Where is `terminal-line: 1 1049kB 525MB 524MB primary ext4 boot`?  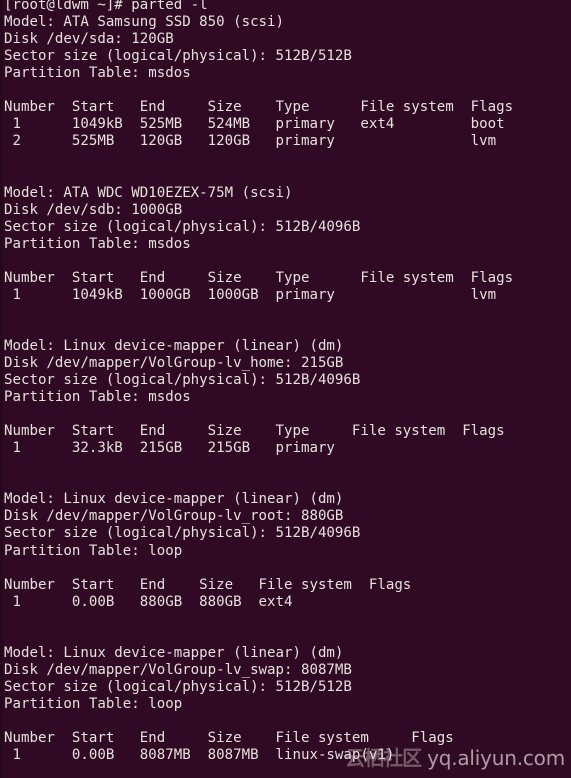
terminal-line: 1 1049kB 525MB 524MB primary ext4 boot is located at coordinates (254, 124).